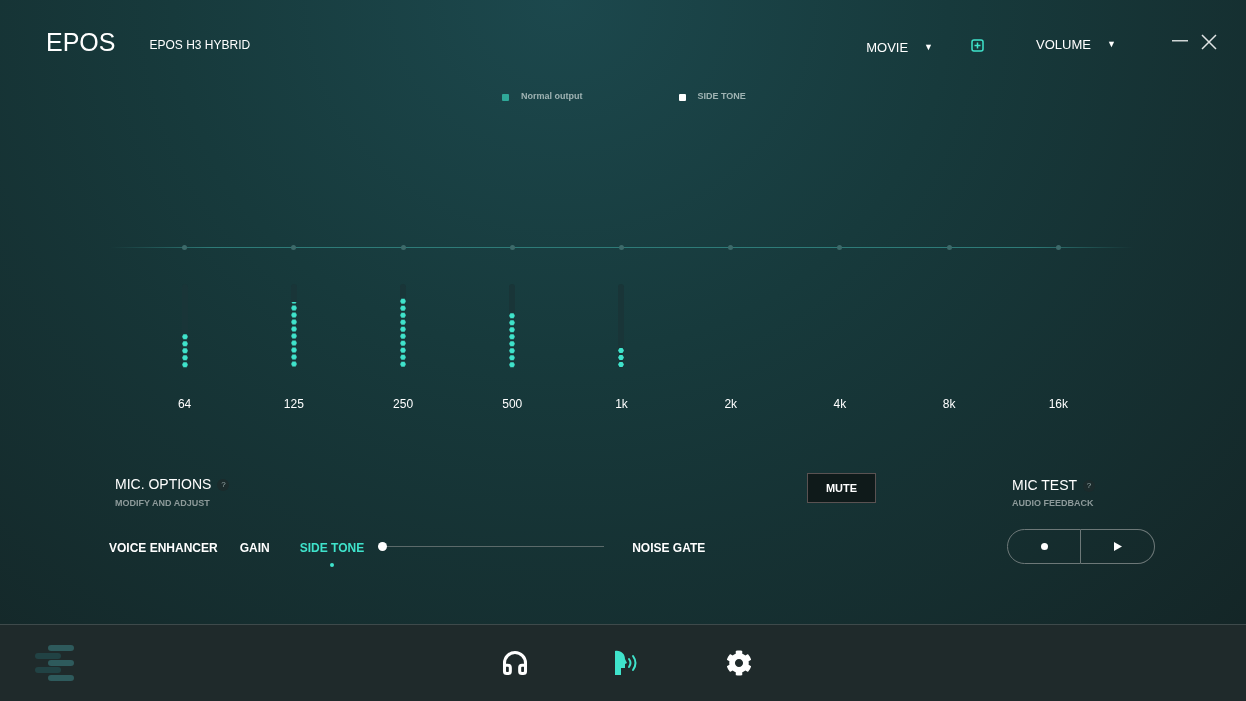 The image size is (1246, 701). Describe the element at coordinates (512, 404) in the screenshot. I see `frequency-label: 500` at that location.